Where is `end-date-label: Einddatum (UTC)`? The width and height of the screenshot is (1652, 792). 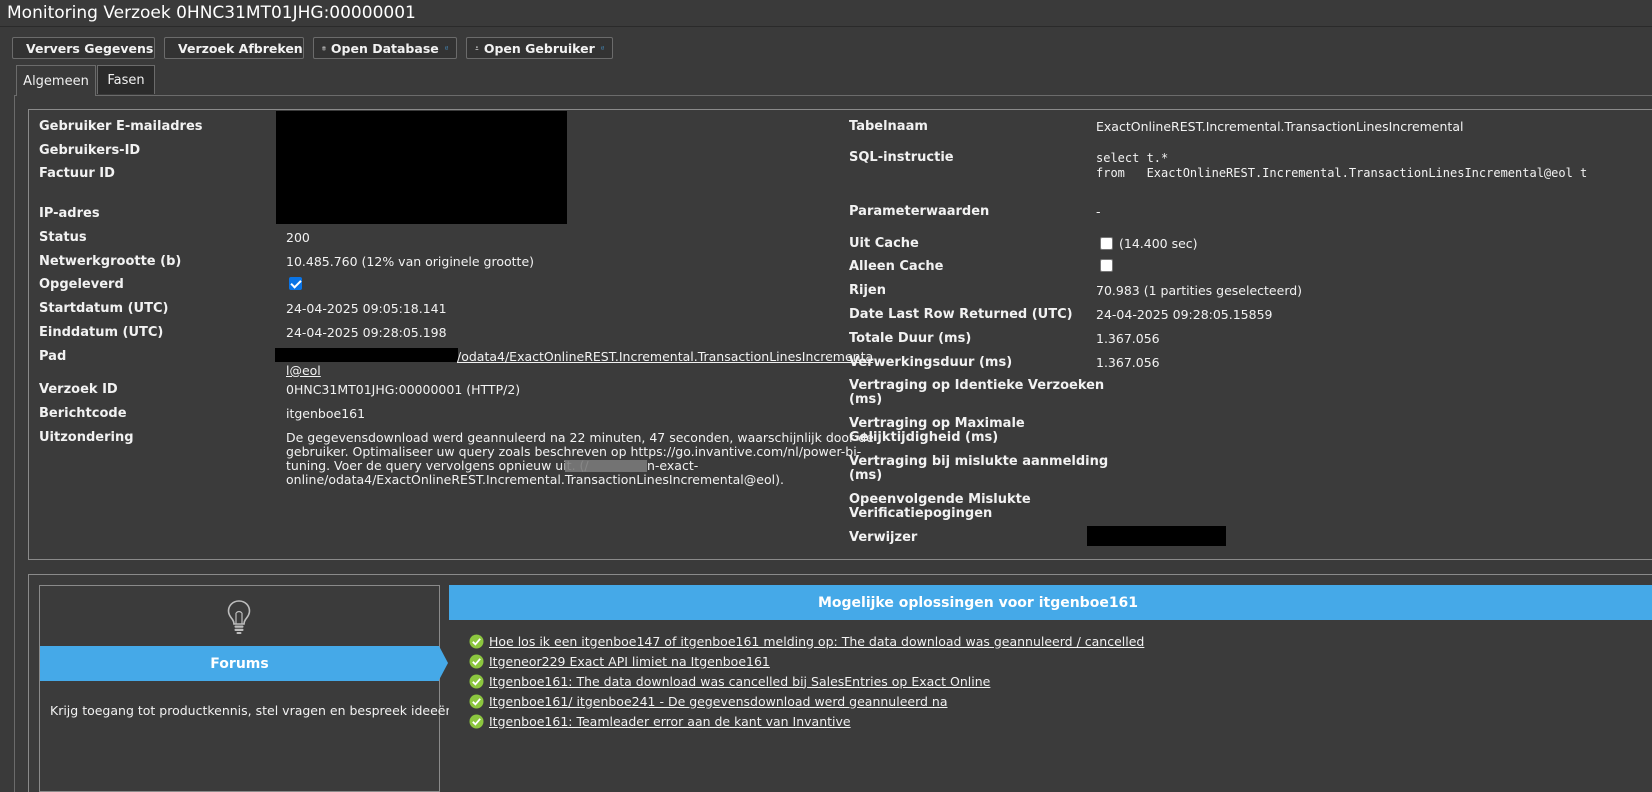 end-date-label: Einddatum (UTC) is located at coordinates (101, 332).